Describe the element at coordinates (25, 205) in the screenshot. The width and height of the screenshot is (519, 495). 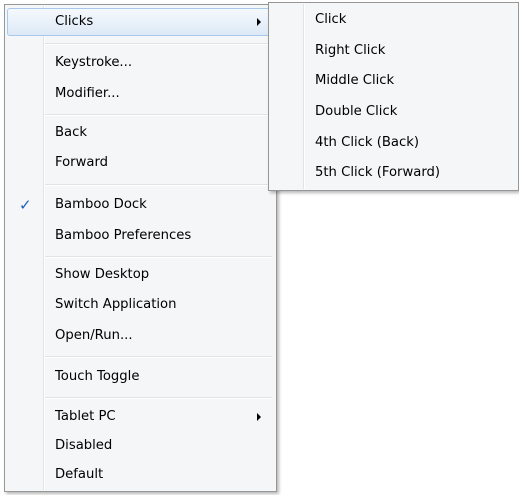
I see `checkmark-icon: ✓` at that location.